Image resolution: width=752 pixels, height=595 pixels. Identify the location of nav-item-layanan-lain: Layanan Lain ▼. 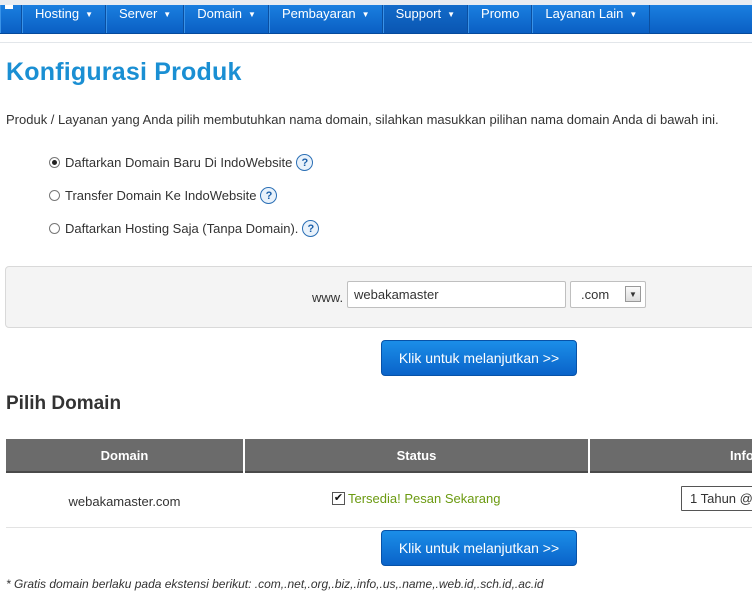
(591, 19).